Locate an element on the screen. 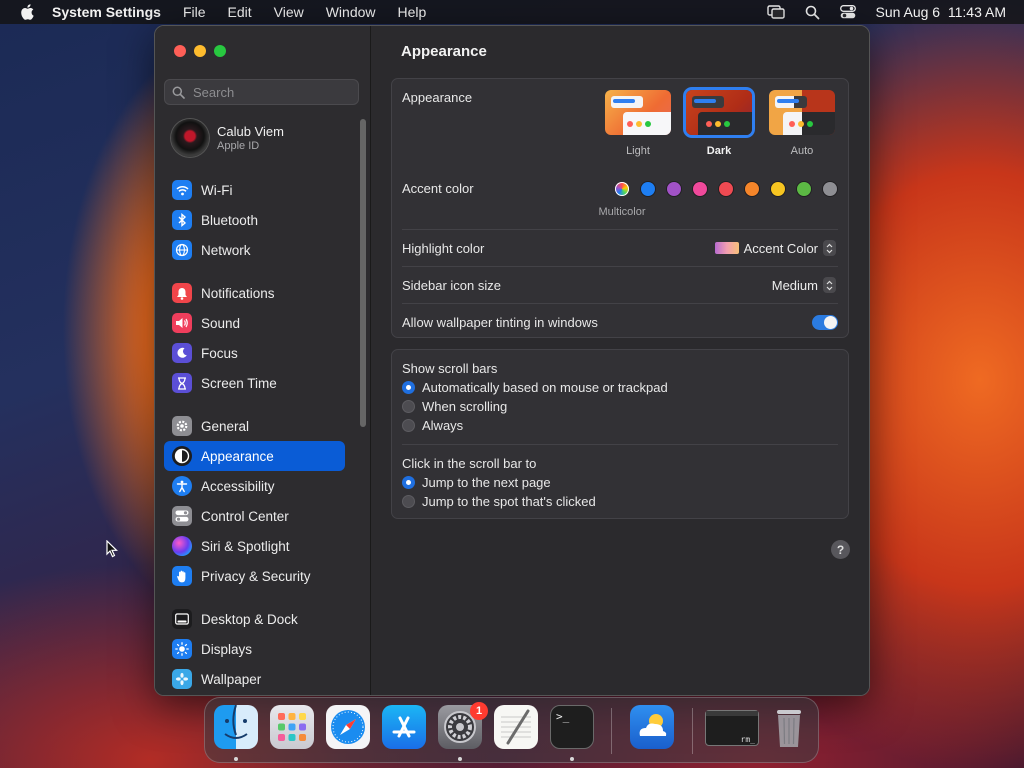 Image resolution: width=1024 pixels, height=768 pixels. sidebar-item-control-center: Control Center is located at coordinates (254, 516).